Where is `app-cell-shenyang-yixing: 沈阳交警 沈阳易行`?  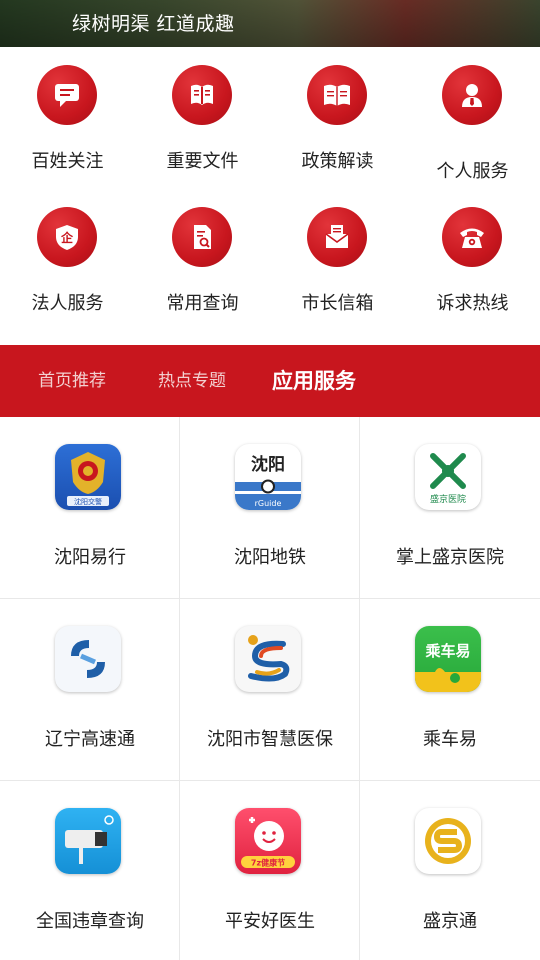
app-cell-shenyang-yixing: 沈阳交警 沈阳易行 is located at coordinates (90, 508).